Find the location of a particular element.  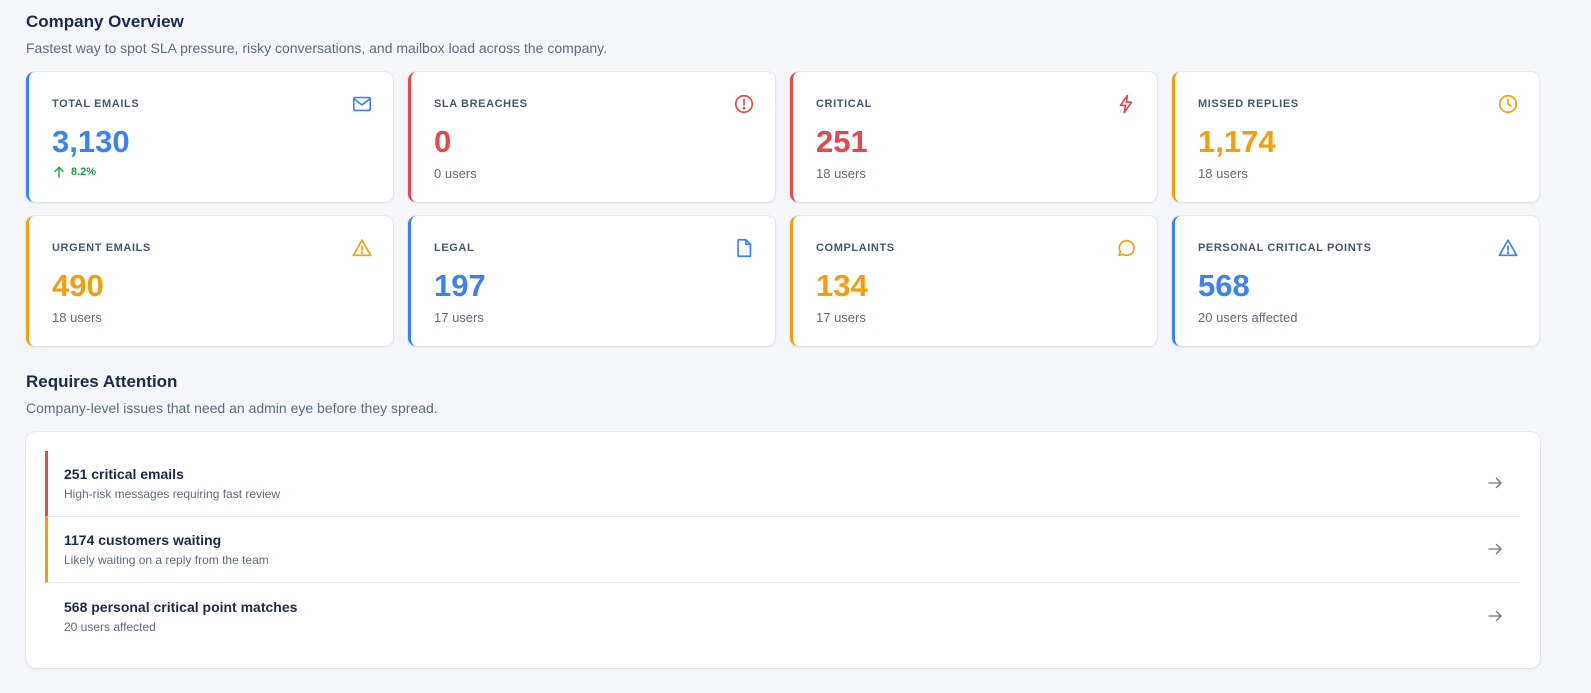

card-legal: LEGAL 197 17 users is located at coordinates (591, 281).